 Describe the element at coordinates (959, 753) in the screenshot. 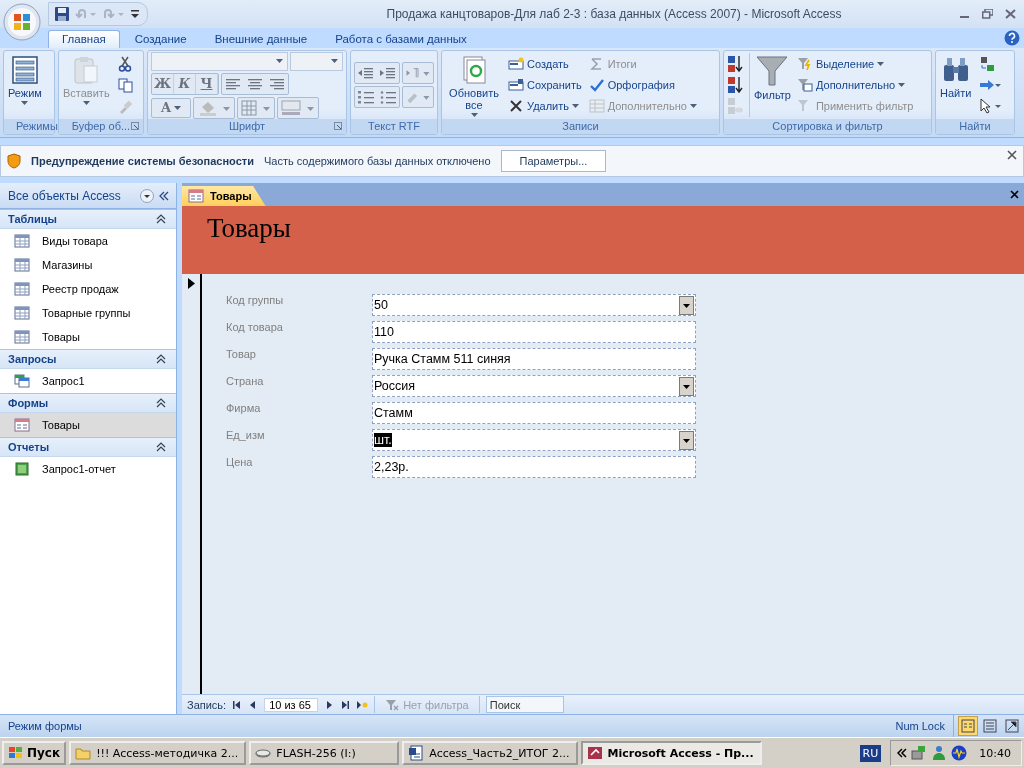

I see `audio-wave-icon` at that location.